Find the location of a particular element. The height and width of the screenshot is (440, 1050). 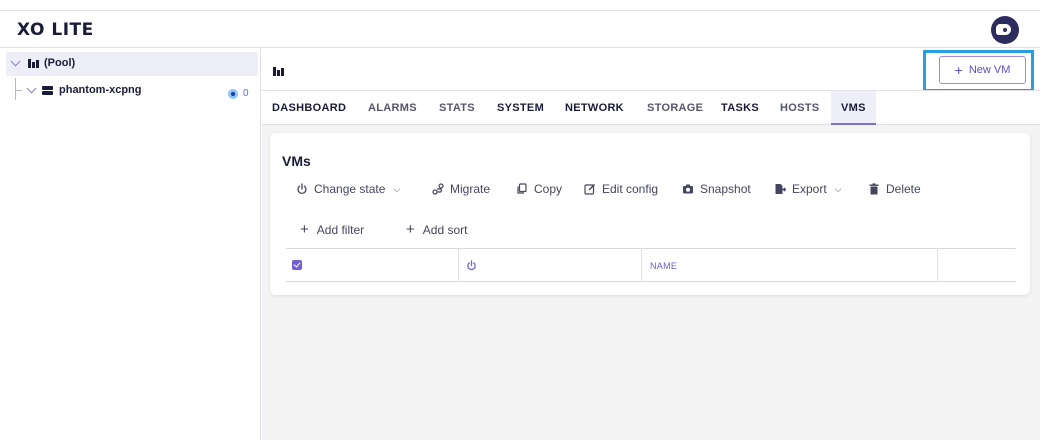

tree-item-pool: (Pool) is located at coordinates (132, 64).